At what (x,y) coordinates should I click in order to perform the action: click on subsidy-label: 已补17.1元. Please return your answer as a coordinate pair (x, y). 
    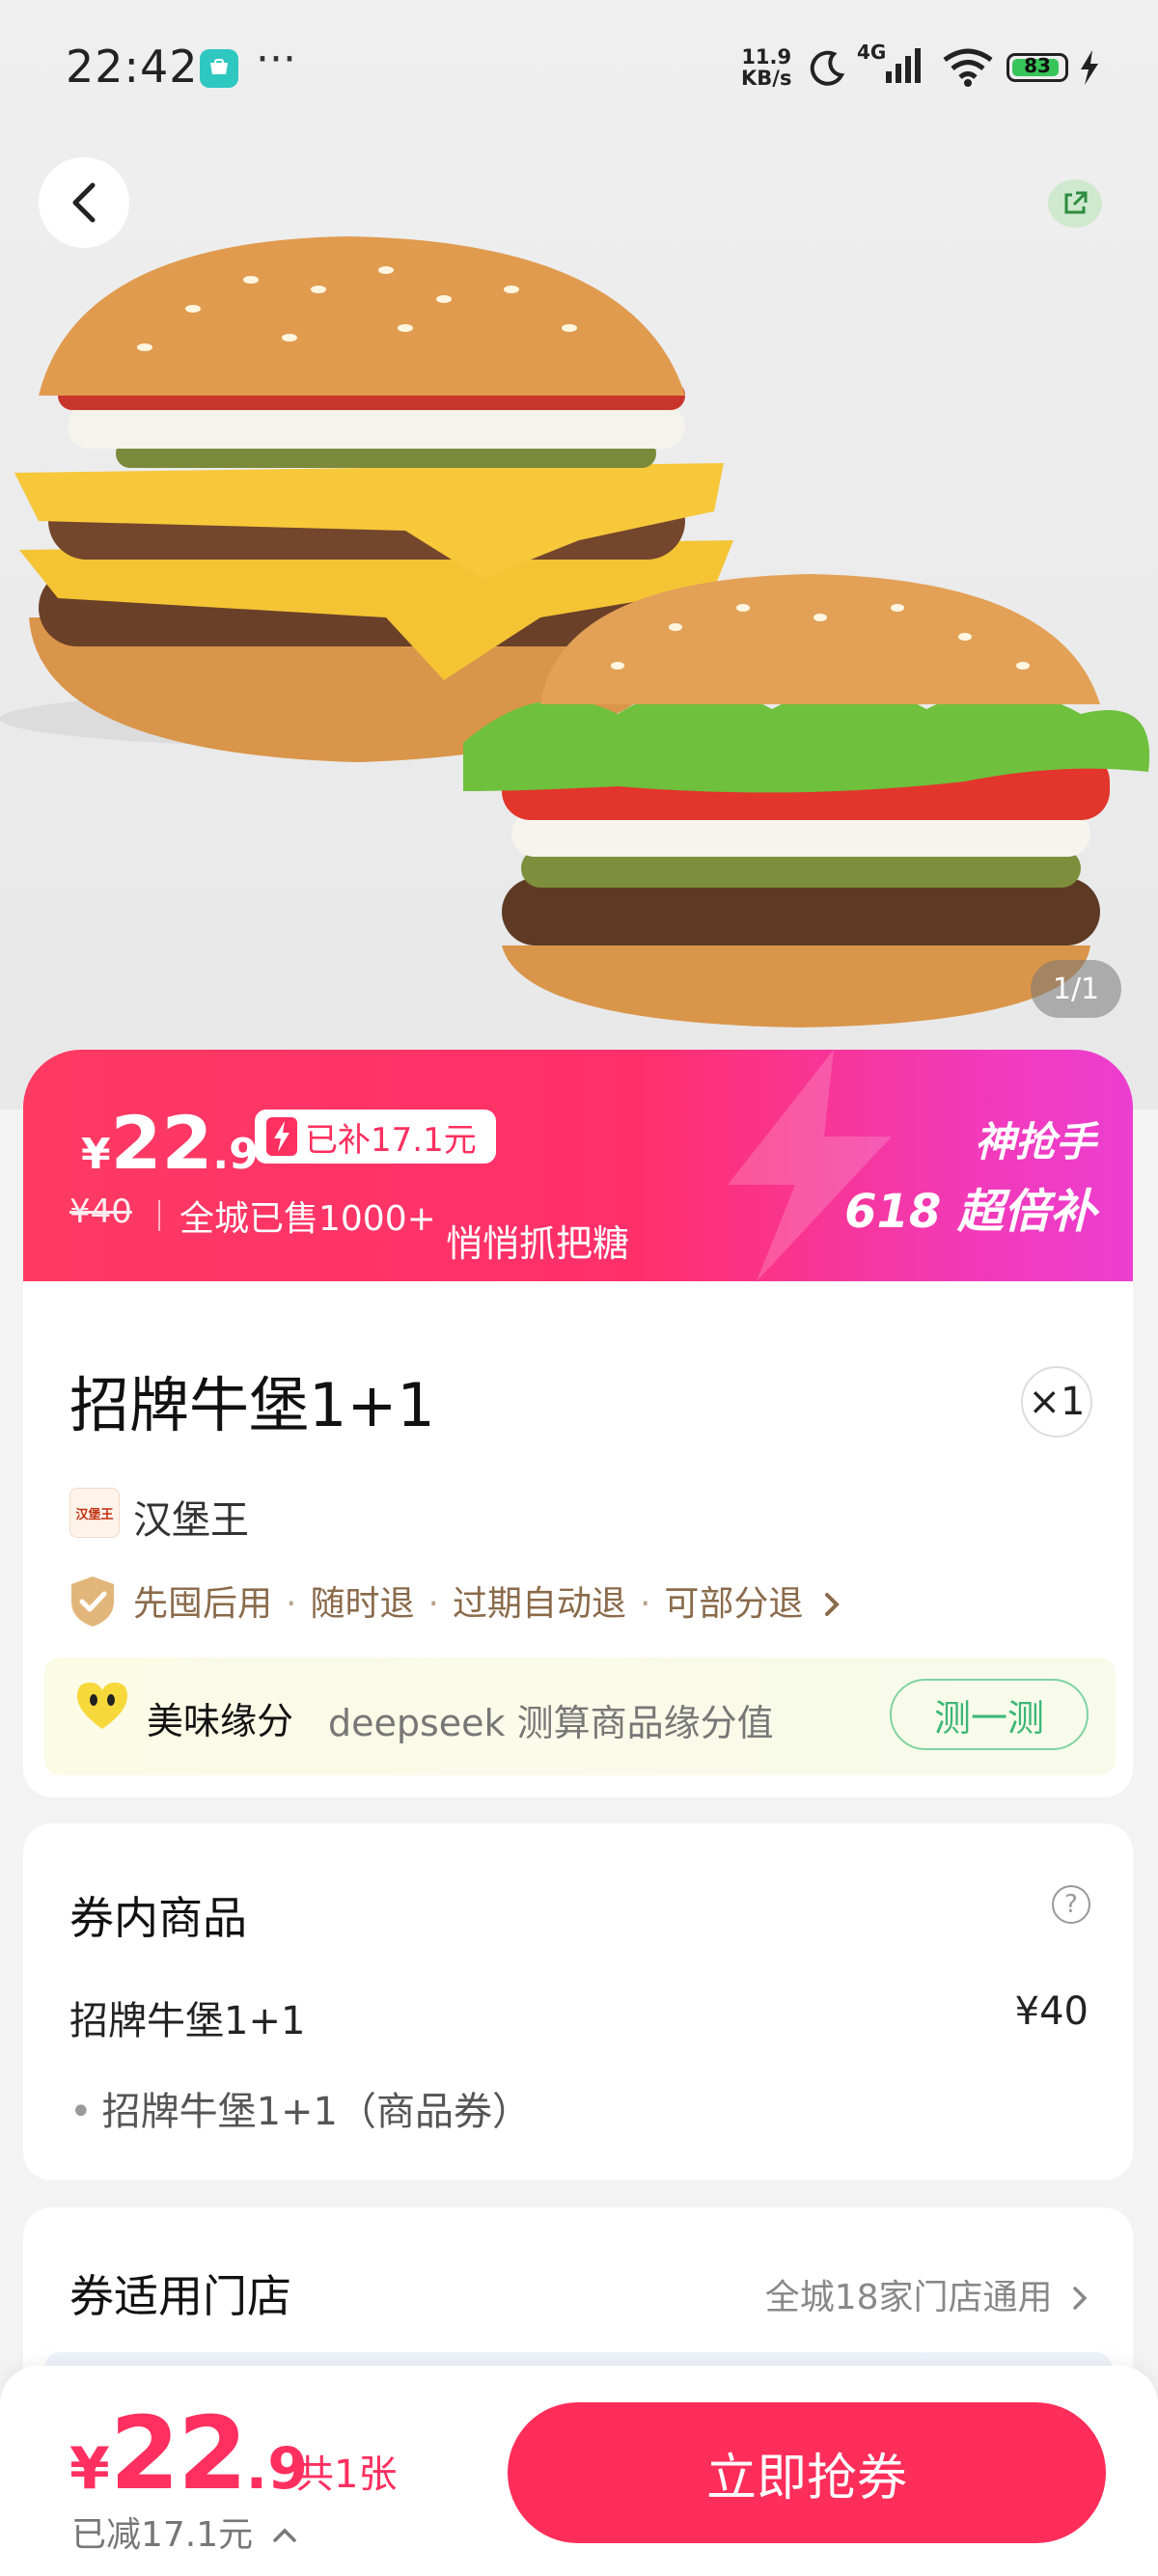
    Looking at the image, I should click on (391, 1140).